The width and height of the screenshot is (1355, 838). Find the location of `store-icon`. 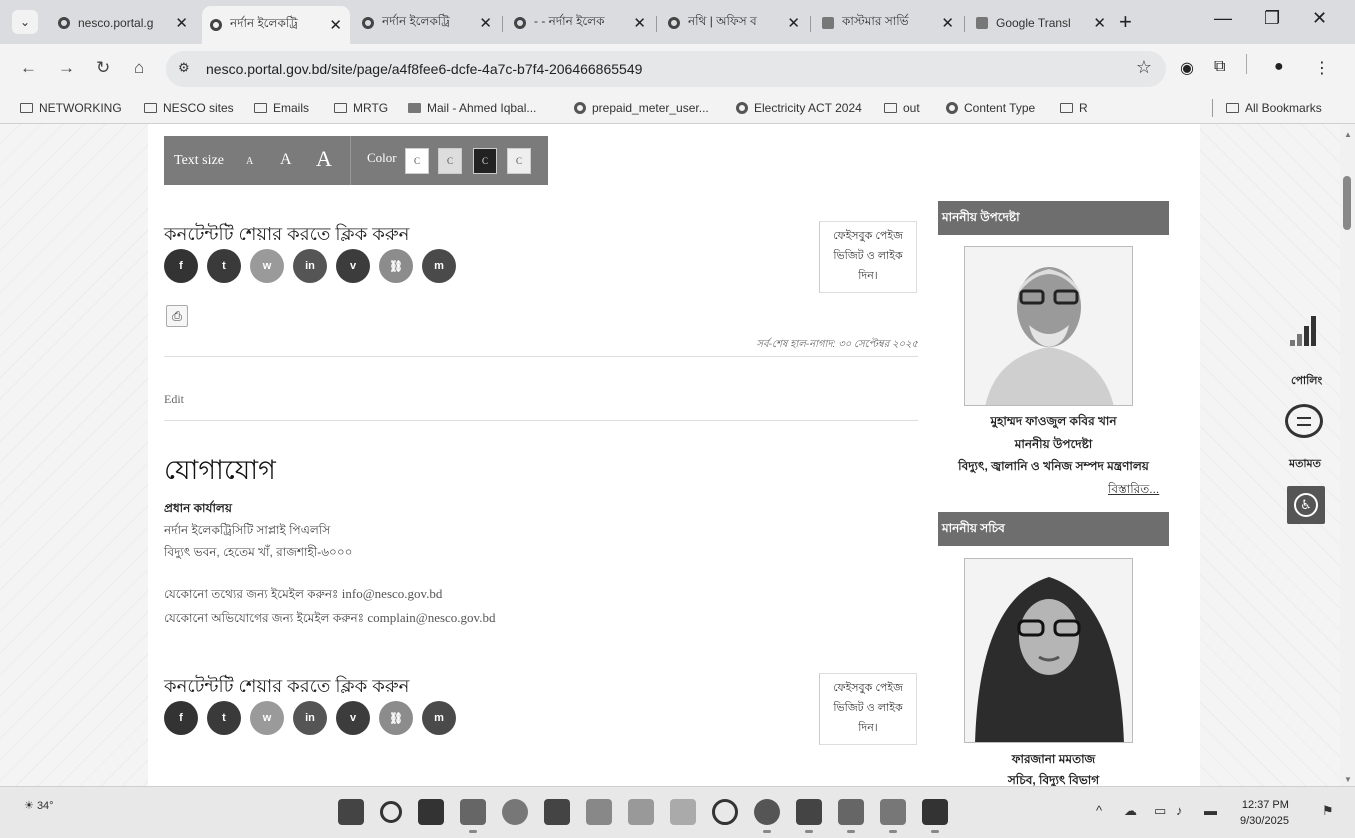

store-icon is located at coordinates (557, 812).